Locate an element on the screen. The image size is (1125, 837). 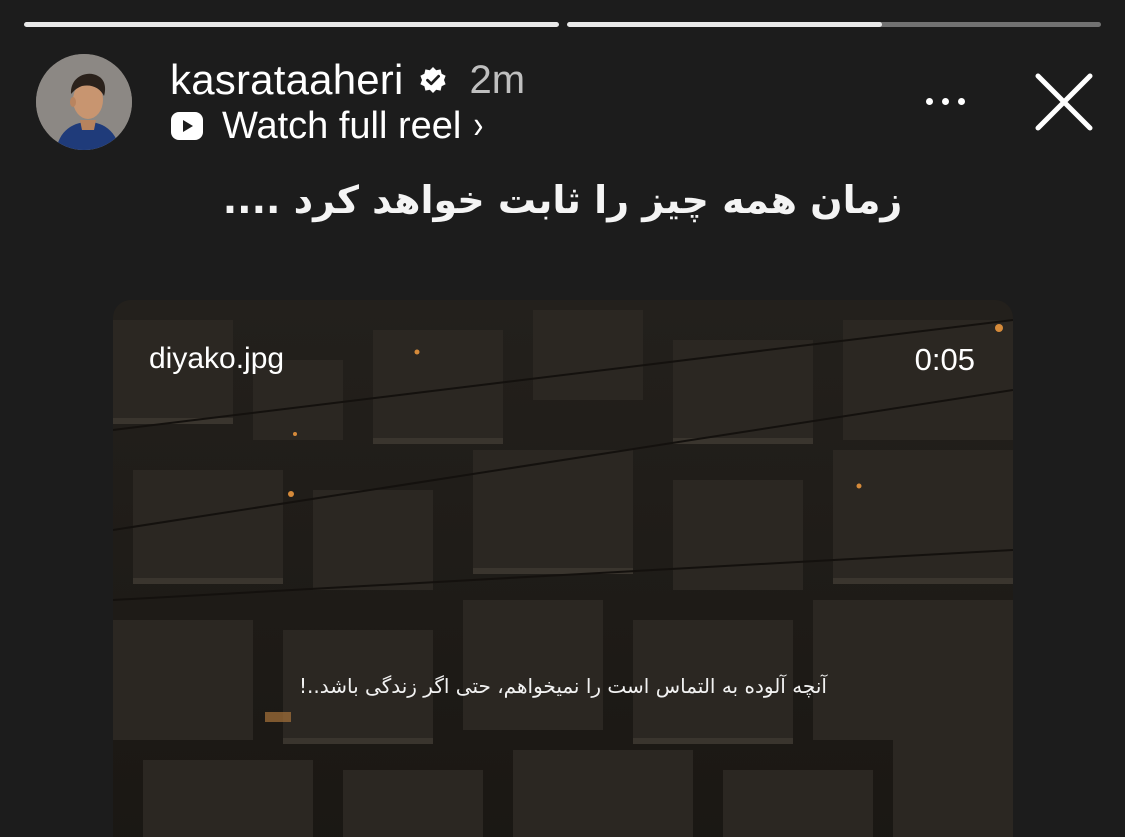
story-author-row: kasrataaheri 2m is located at coordinates (347, 80).